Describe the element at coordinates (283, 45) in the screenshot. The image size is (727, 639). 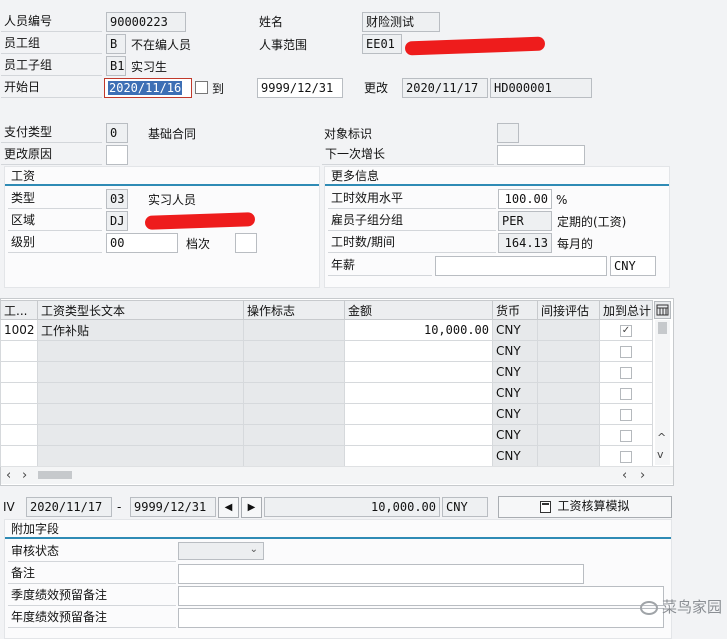
I see `personnel-area-label: 人事范围` at that location.